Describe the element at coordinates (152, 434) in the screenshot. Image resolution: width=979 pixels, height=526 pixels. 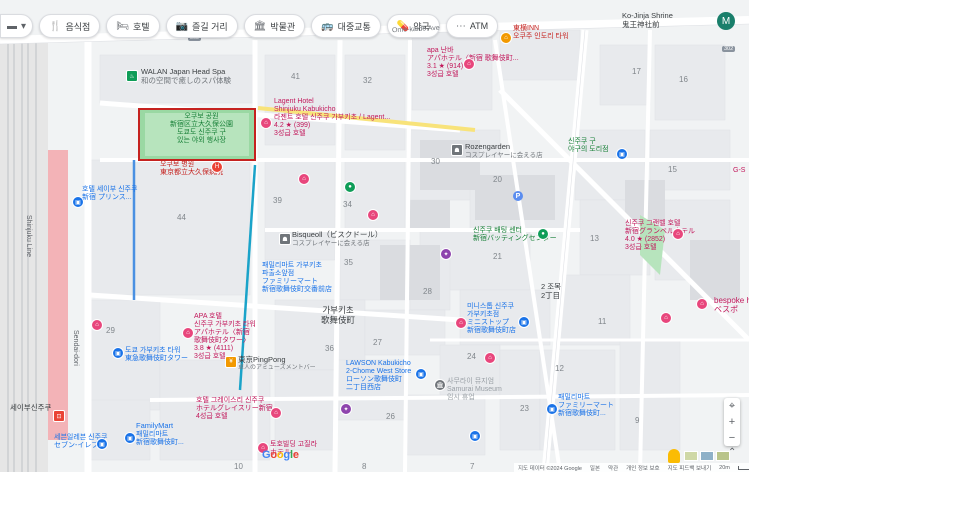
I see `place-sub: 패밀리마트` at that location.